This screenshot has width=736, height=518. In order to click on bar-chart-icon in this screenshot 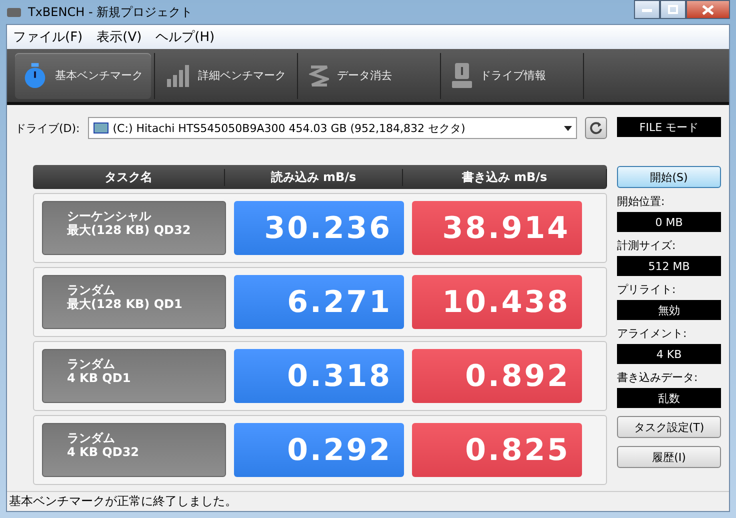, I will do `click(178, 75)`.